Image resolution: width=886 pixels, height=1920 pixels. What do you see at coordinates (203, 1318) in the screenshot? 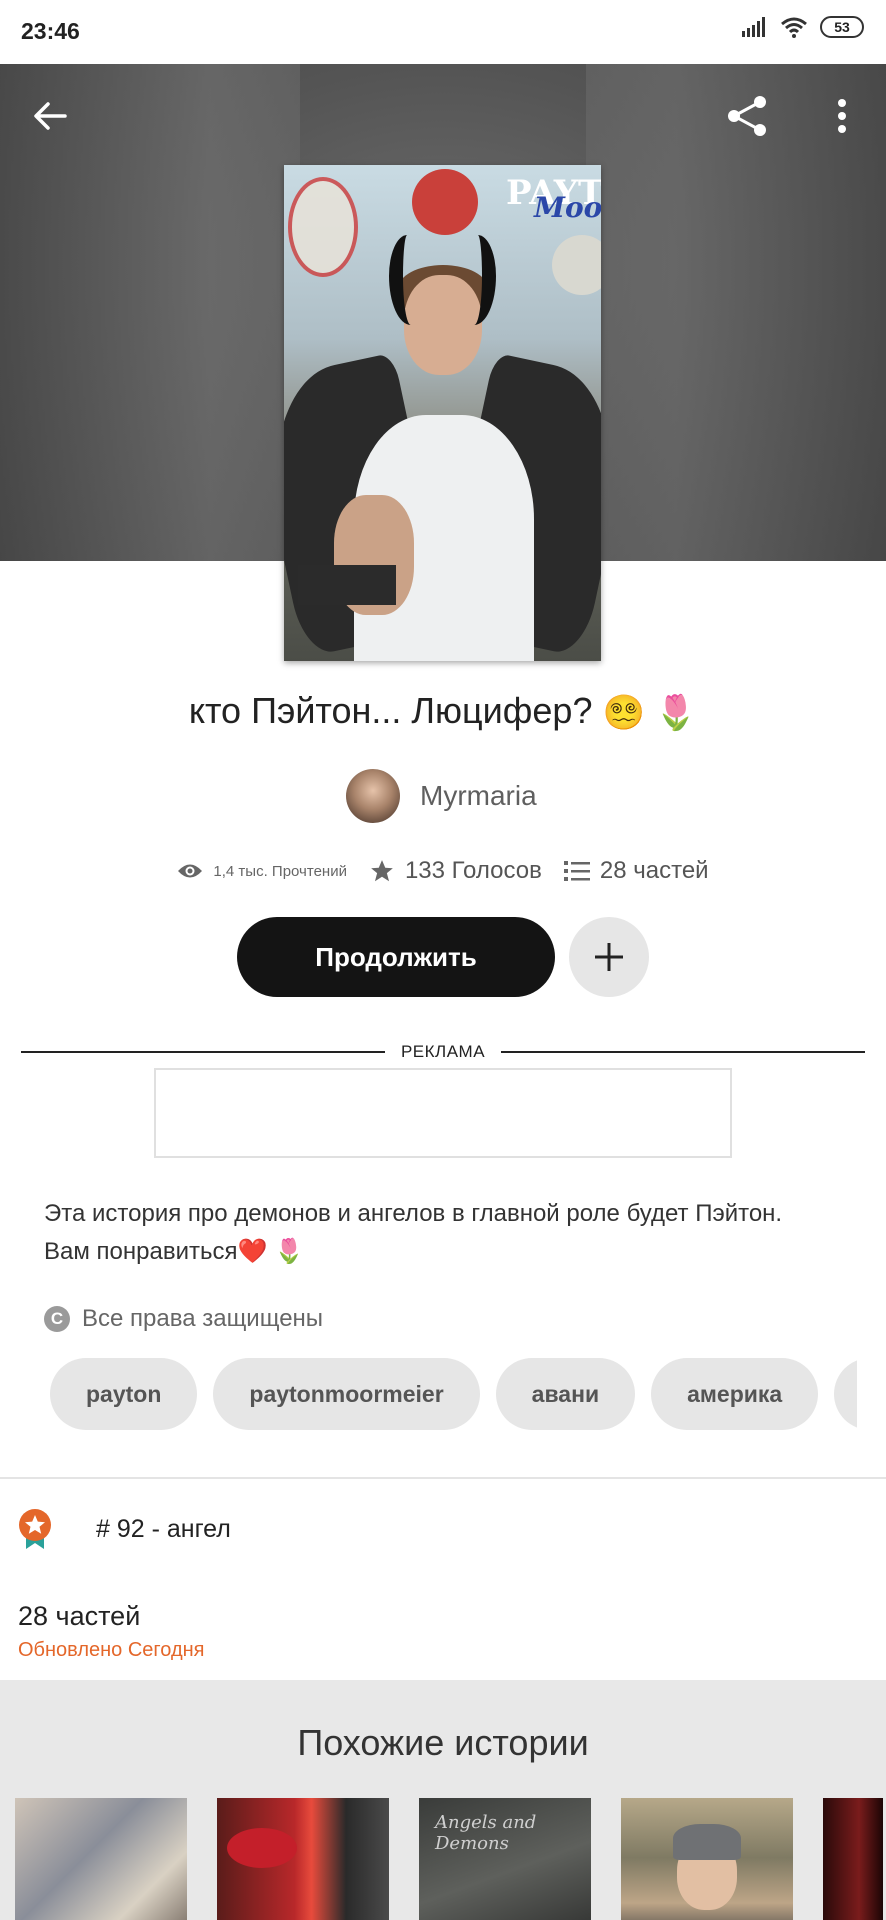
I see `copyright-label: Все права защищены` at bounding box center [203, 1318].